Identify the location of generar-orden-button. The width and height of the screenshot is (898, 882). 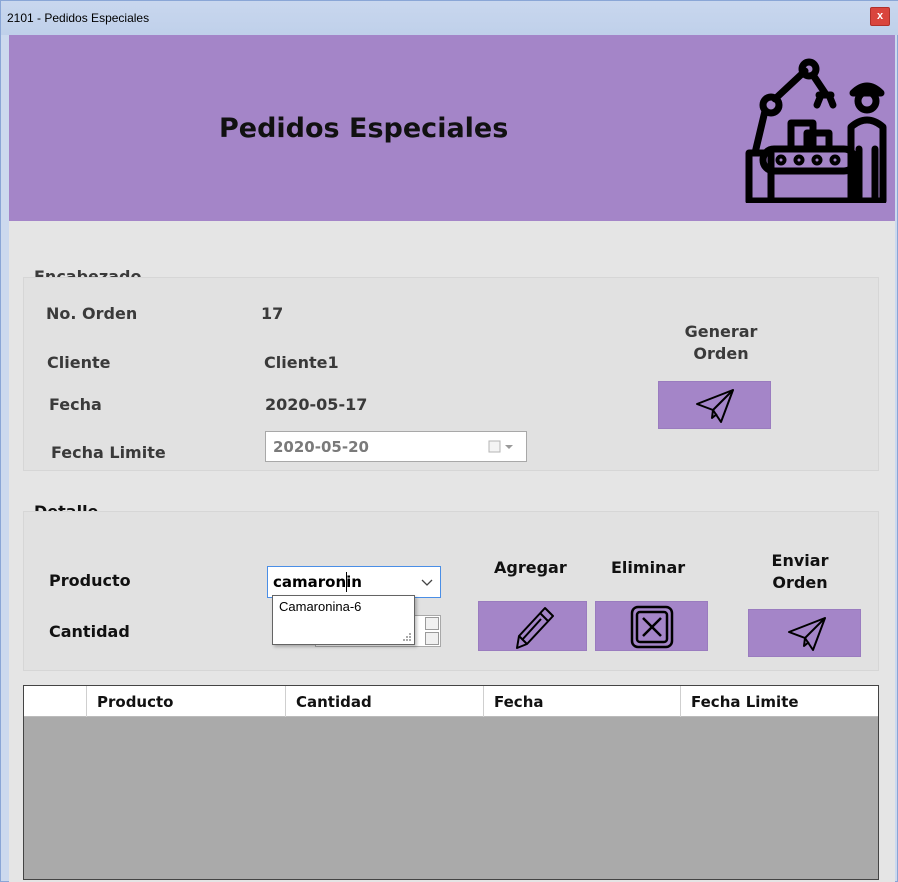
(714, 405).